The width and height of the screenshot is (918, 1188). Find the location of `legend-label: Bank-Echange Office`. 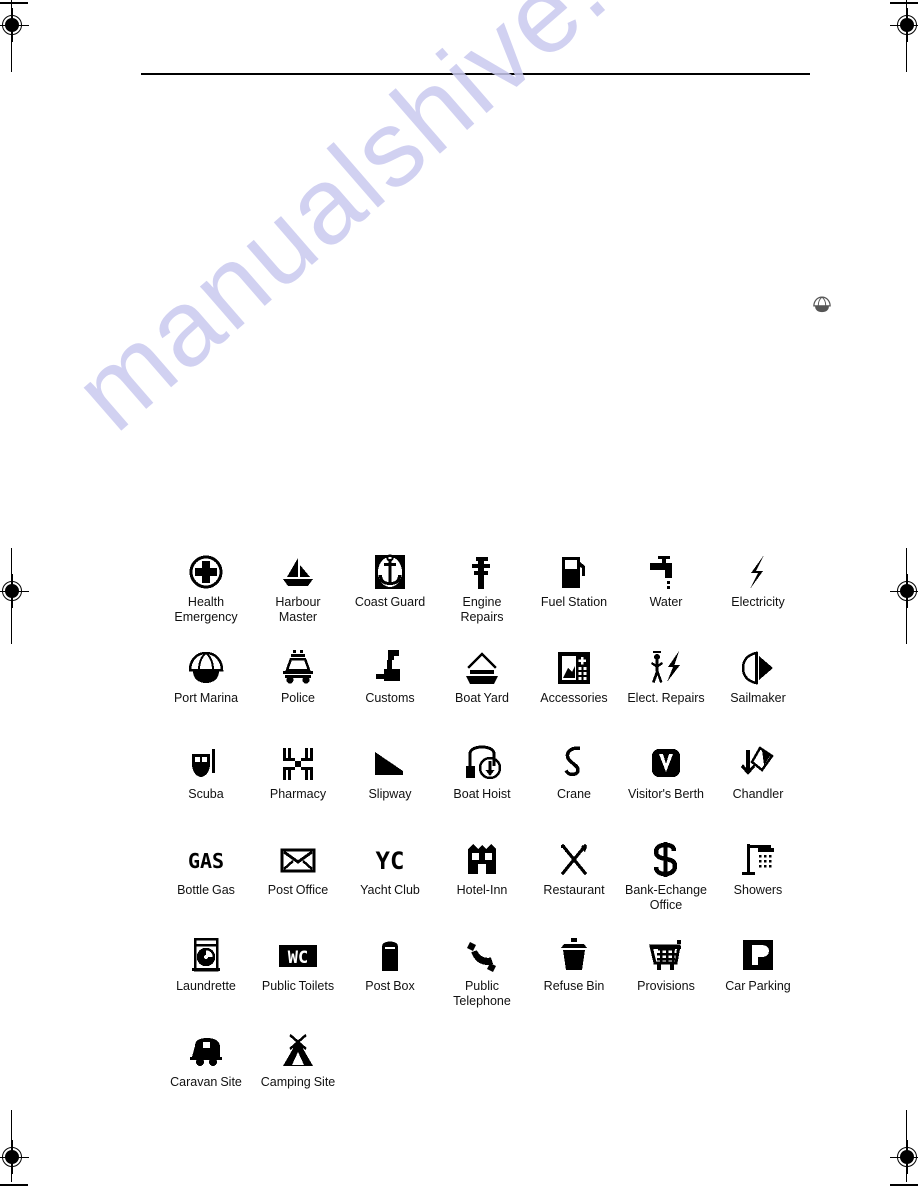

legend-label: Bank-Echange Office is located at coordinates (665, 897).